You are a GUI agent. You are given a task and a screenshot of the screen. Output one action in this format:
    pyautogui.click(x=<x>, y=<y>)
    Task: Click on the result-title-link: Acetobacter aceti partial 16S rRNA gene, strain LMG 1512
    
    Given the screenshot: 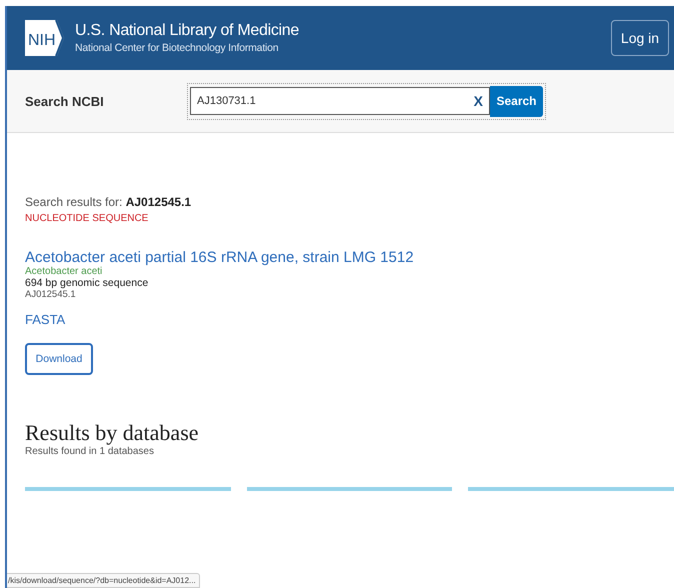 What is the action you would take?
    pyautogui.click(x=349, y=257)
    